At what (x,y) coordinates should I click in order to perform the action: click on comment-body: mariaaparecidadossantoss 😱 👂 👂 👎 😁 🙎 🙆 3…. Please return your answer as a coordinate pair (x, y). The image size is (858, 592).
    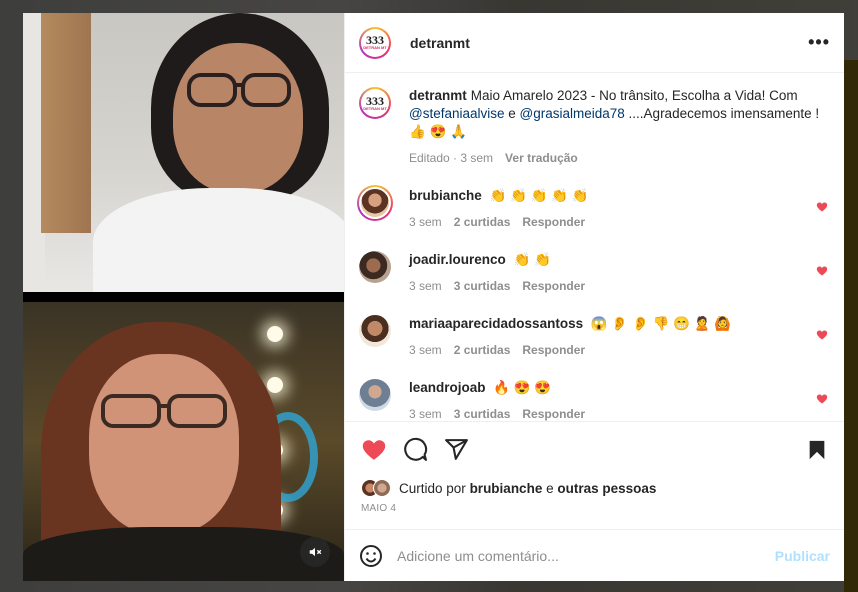
    Looking at the image, I should click on (618, 337).